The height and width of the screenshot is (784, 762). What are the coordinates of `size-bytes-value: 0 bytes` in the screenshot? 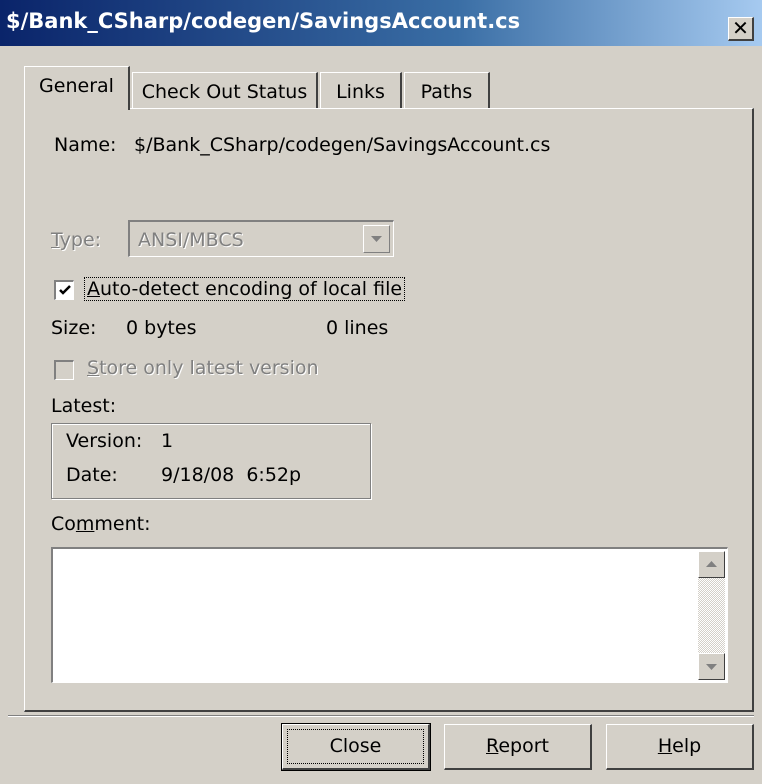 It's located at (161, 328).